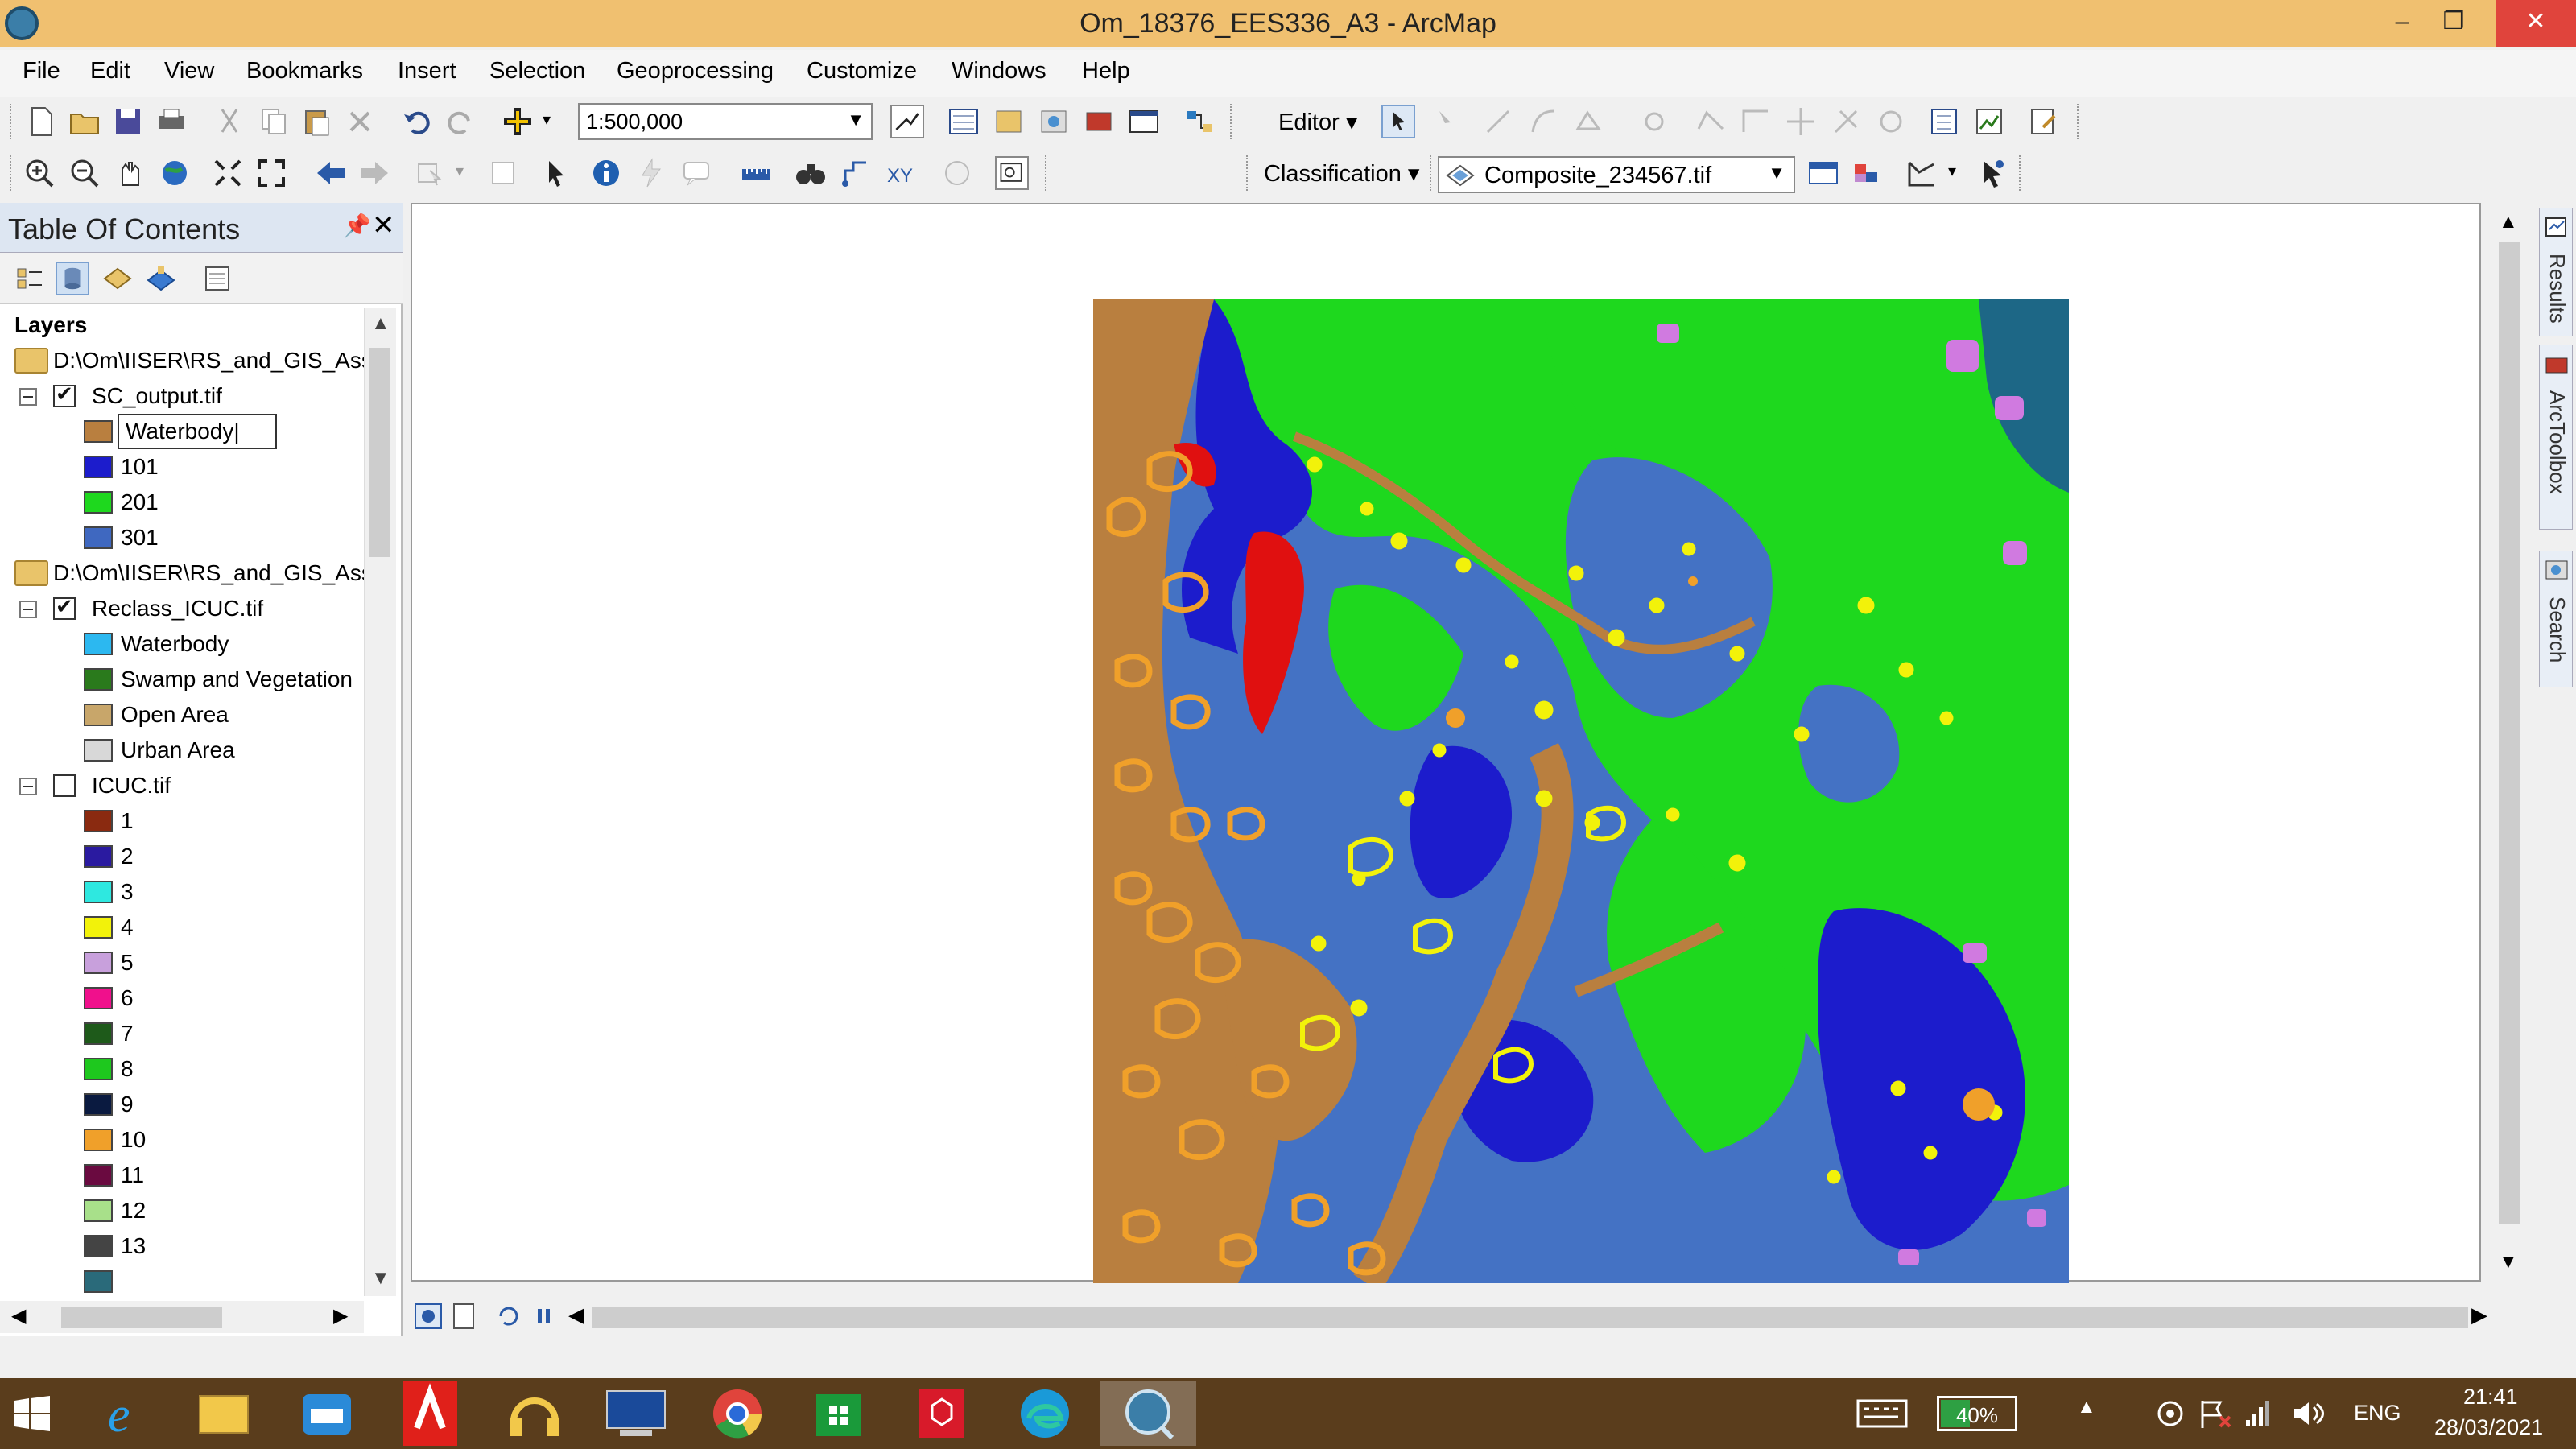  What do you see at coordinates (374, 173) in the screenshot?
I see `forward-arrow-icon` at bounding box center [374, 173].